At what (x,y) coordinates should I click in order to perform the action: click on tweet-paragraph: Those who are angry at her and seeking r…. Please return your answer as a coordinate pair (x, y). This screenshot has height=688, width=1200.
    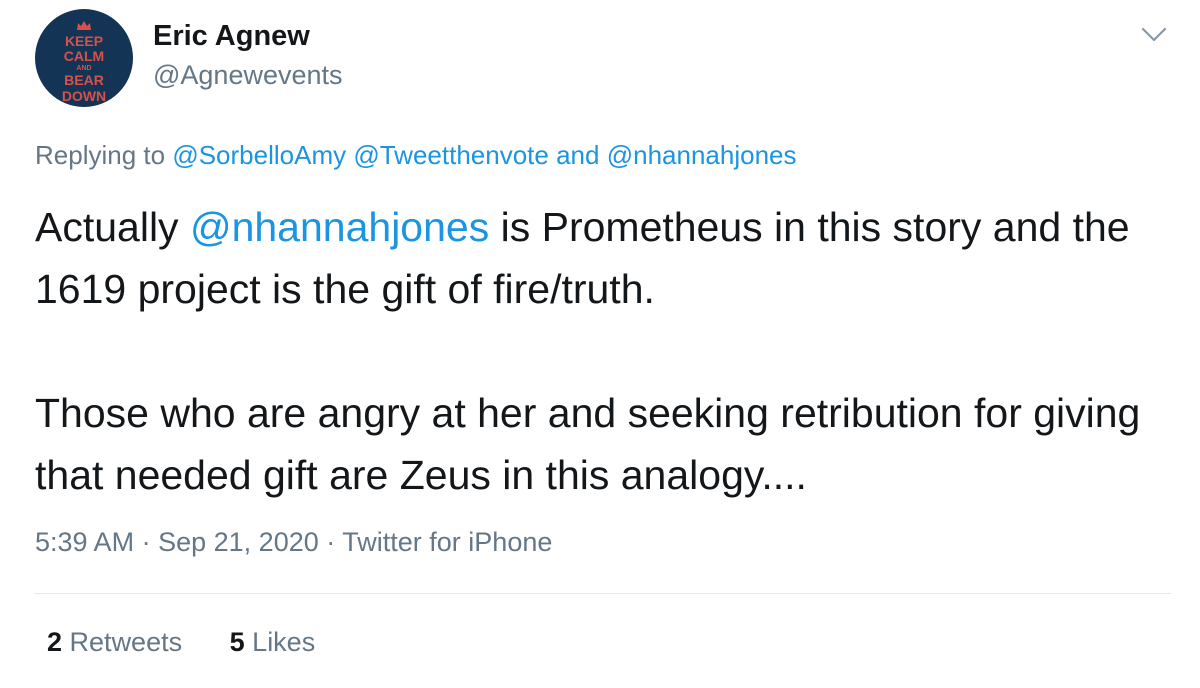
    Looking at the image, I should click on (588, 444).